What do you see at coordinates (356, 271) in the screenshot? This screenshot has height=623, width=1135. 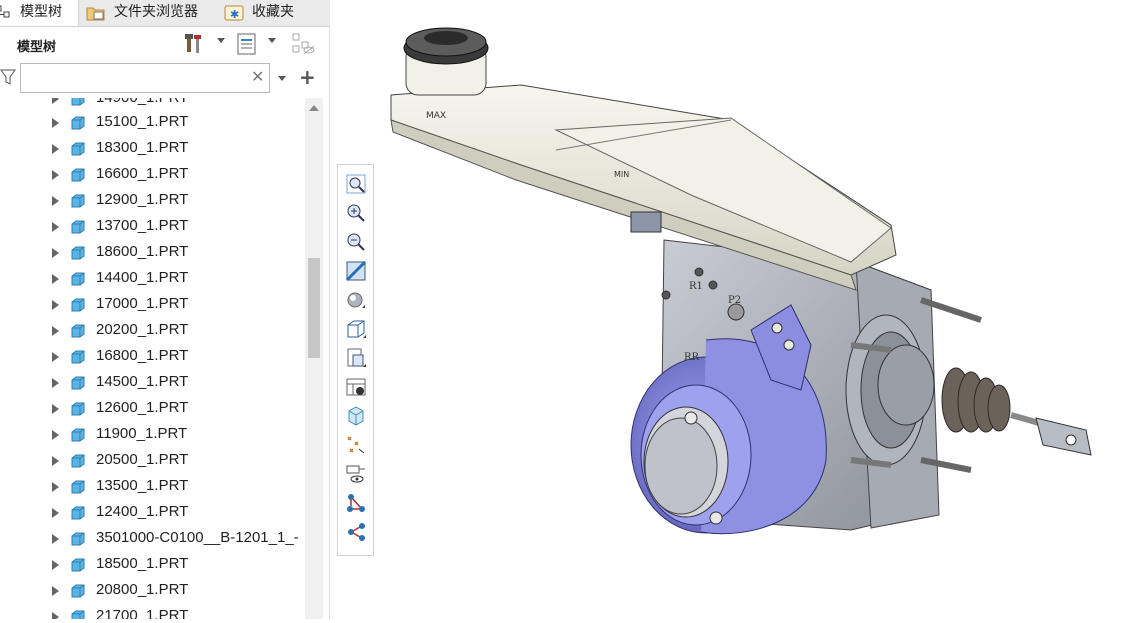 I see `repaint-icon` at bounding box center [356, 271].